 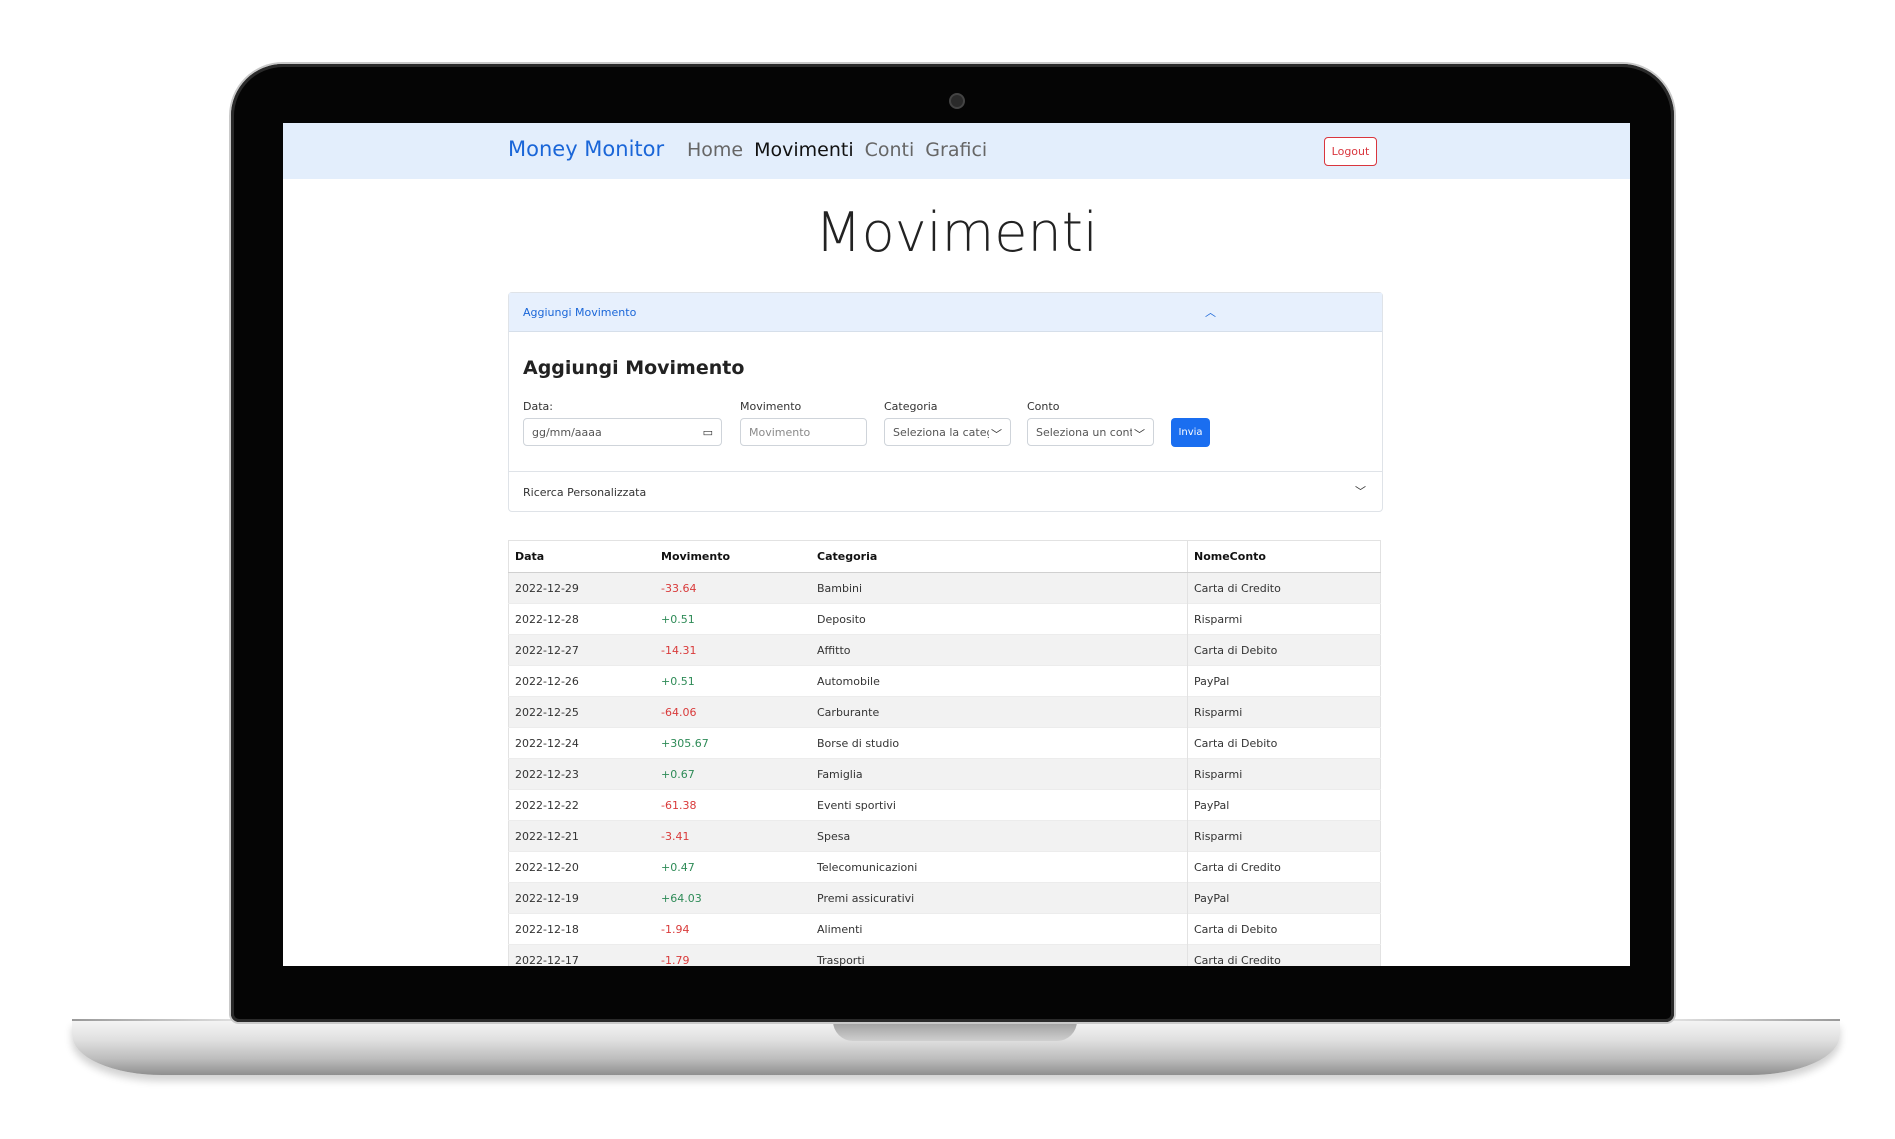 What do you see at coordinates (1284, 556) in the screenshot?
I see `column-header-account: NomeConto` at bounding box center [1284, 556].